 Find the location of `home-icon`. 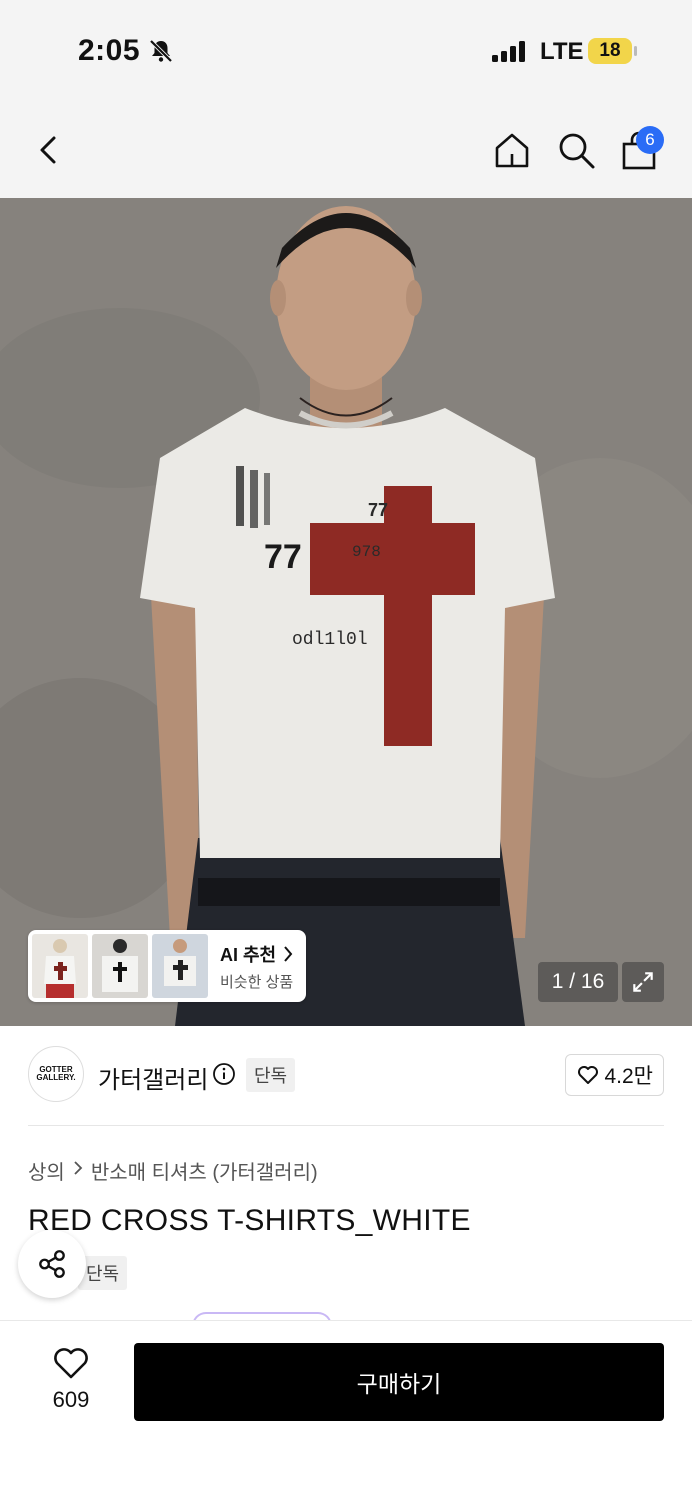

home-icon is located at coordinates (512, 150).